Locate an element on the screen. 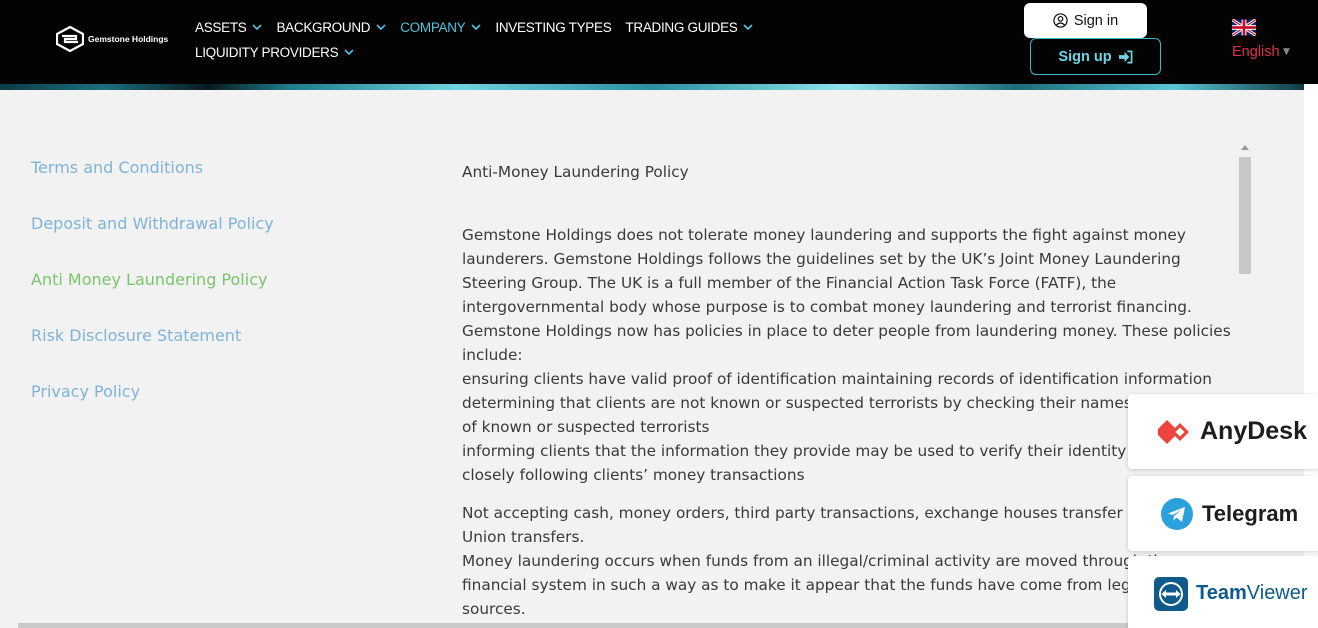  nav-item-label: ASSETS is located at coordinates (221, 27).